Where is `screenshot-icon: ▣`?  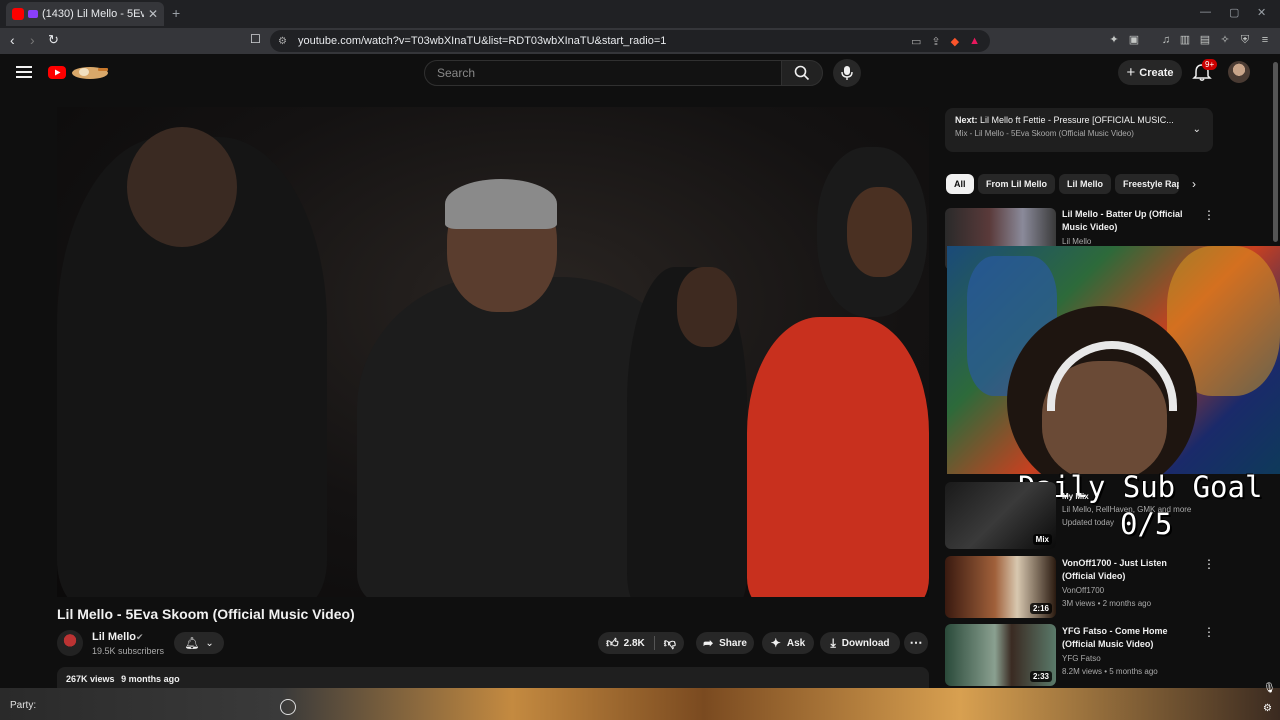 screenshot-icon: ▣ is located at coordinates (1134, 40).